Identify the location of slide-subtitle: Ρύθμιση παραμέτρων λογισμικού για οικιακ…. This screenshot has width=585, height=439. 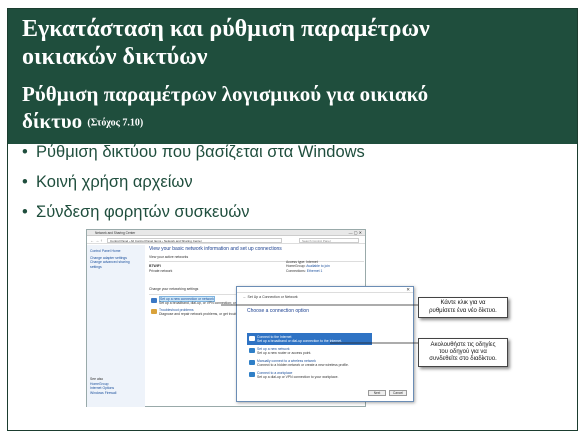
(294, 109).